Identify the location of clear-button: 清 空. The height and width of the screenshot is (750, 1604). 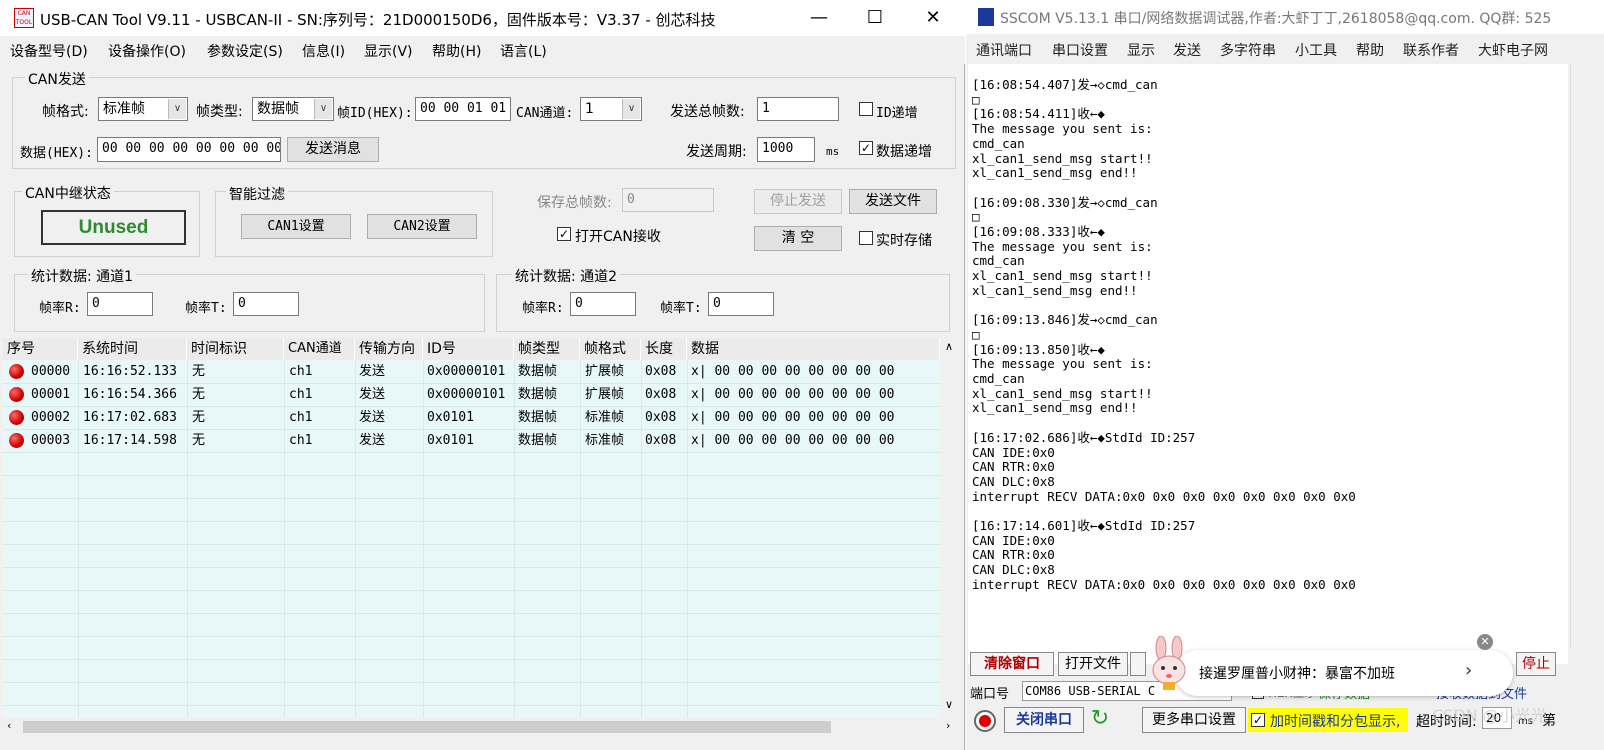
(798, 238).